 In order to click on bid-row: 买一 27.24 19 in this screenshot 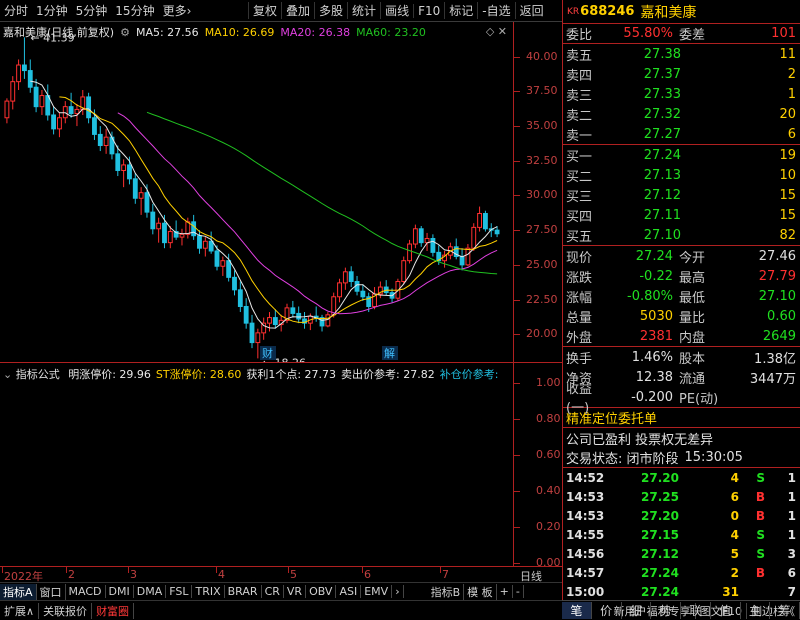, I will do `click(681, 155)`.